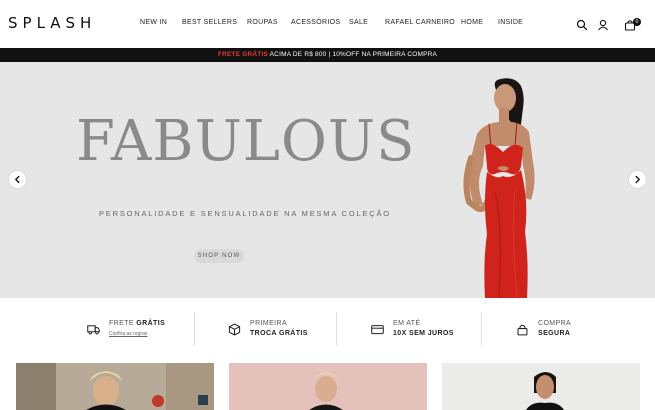 The height and width of the screenshot is (410, 655). I want to click on benefit-title-prefix: FRETE, so click(123, 323).